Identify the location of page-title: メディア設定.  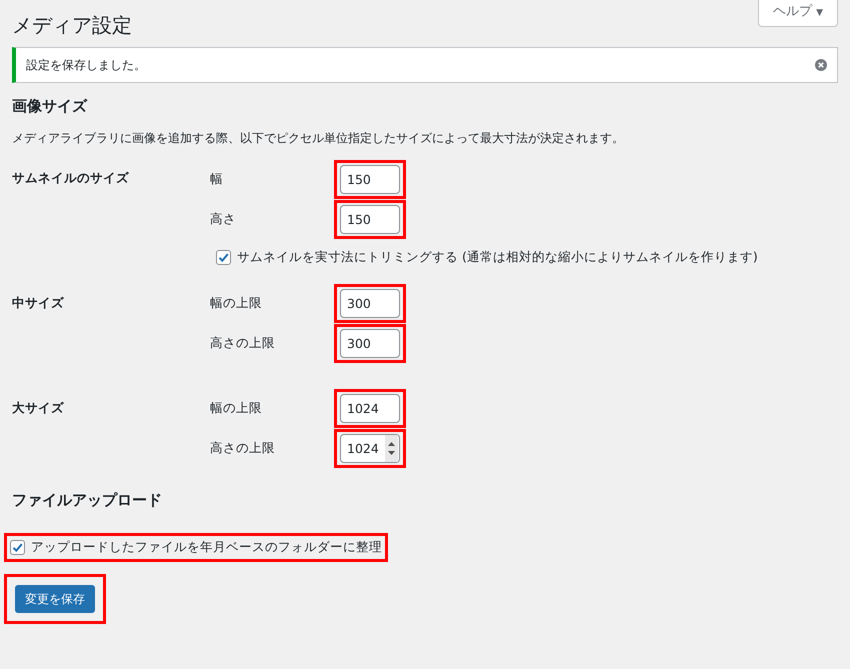
(72, 25).